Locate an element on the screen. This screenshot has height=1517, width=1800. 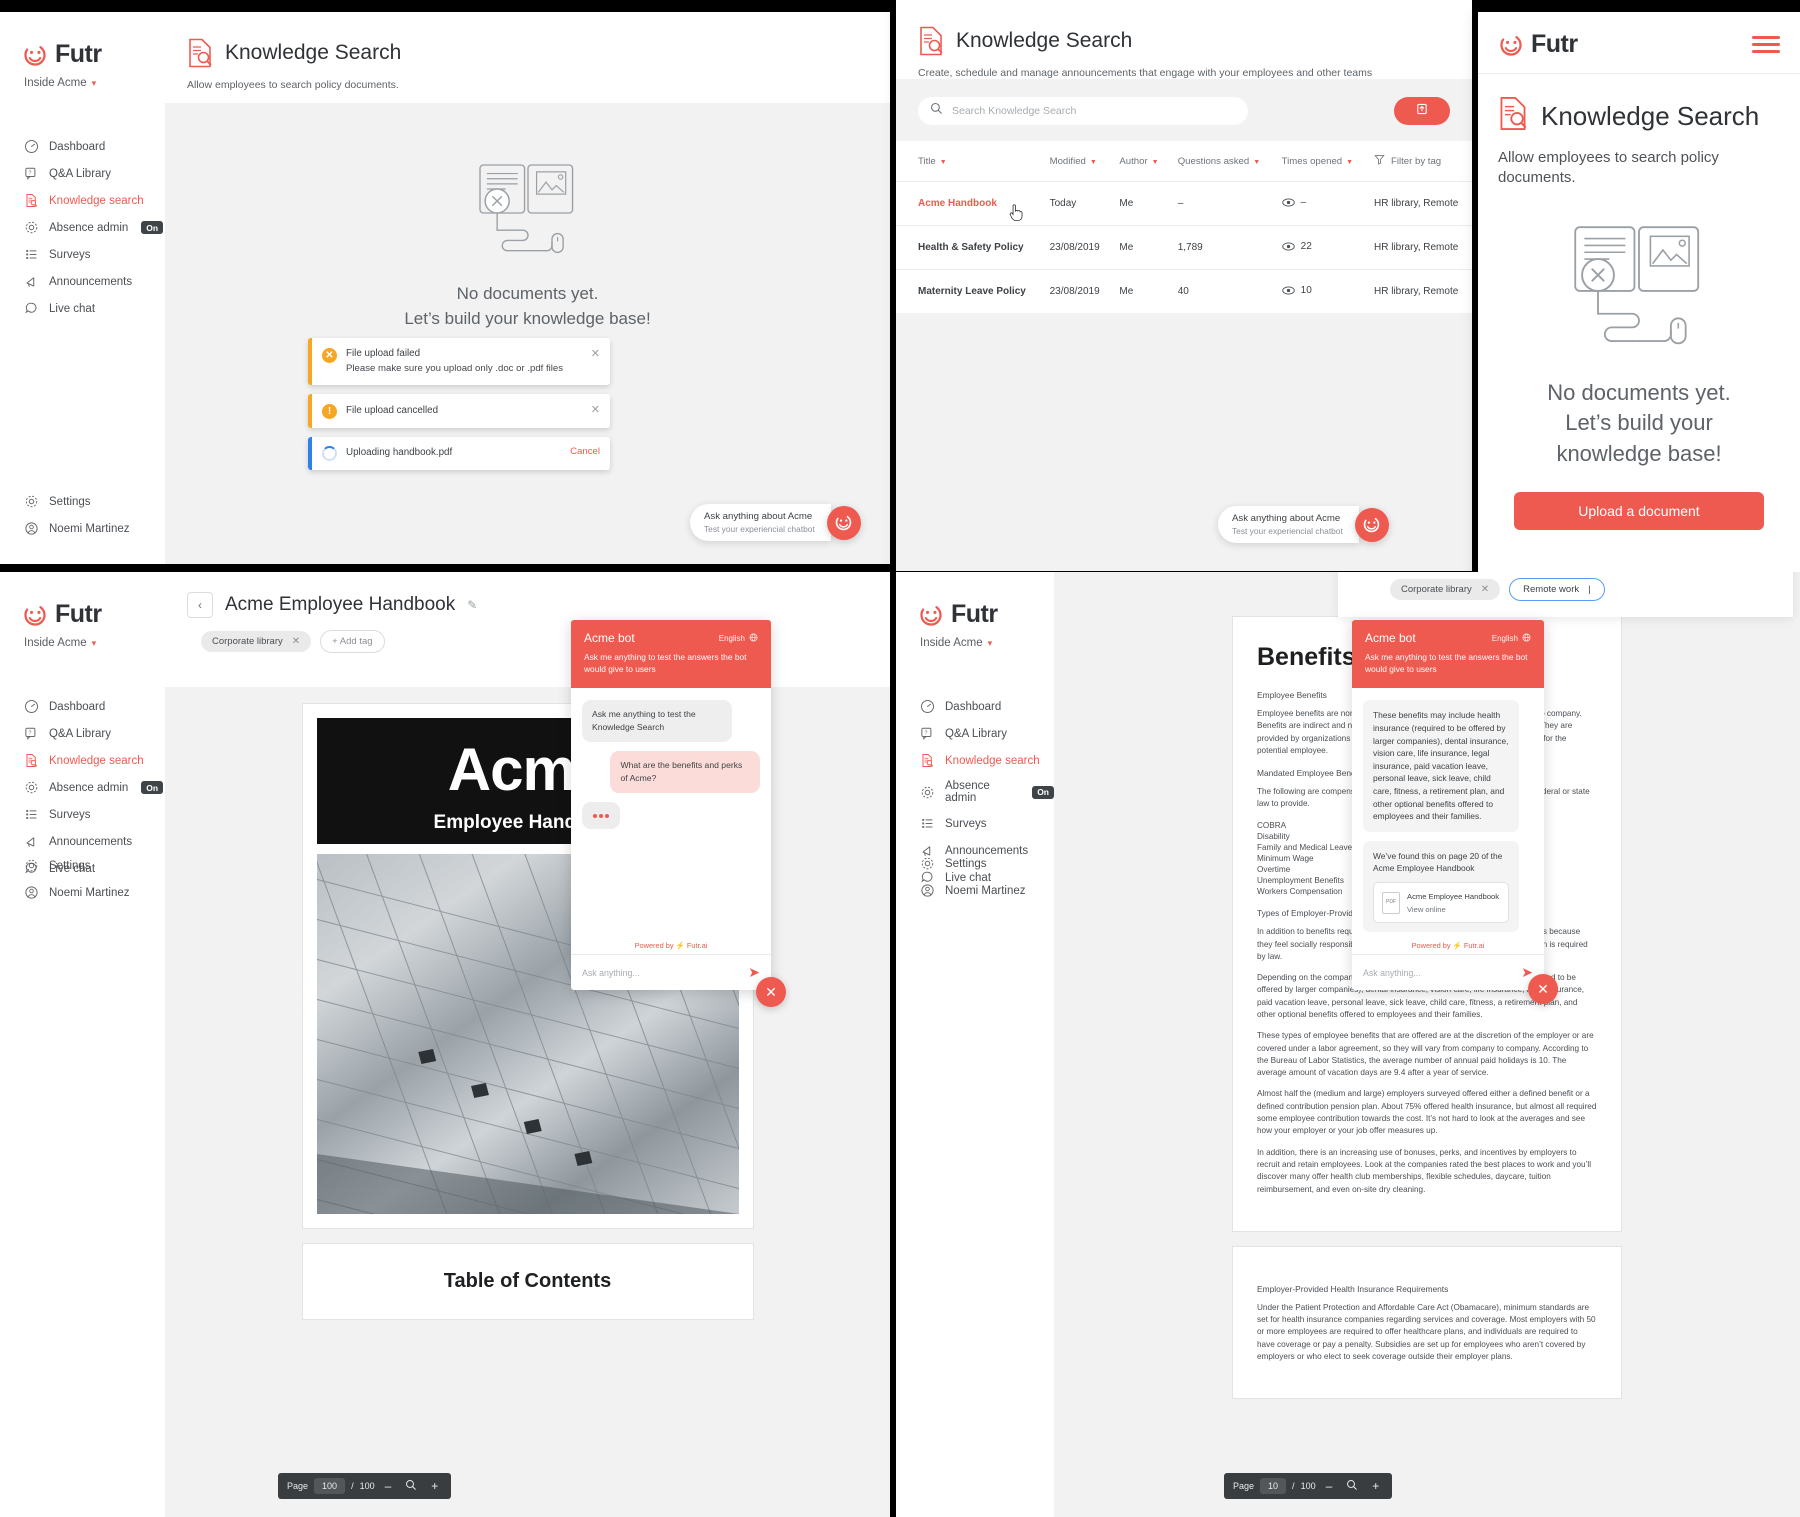
send-icon: ➤ is located at coordinates (754, 972).